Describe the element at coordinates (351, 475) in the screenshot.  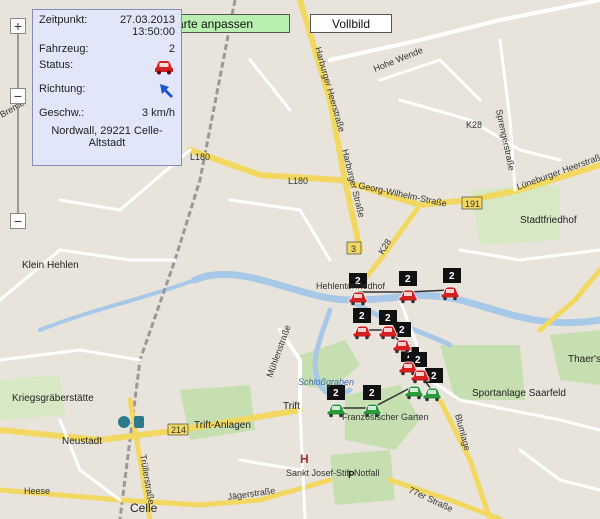
I see `label-p-sign: P` at that location.